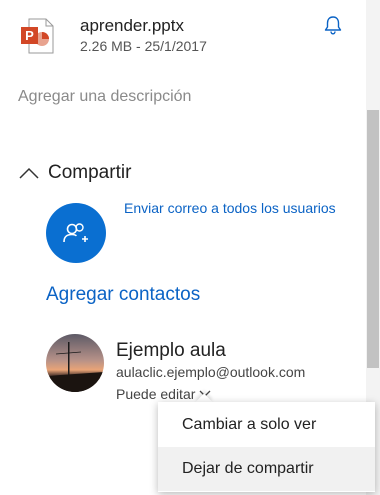  Describe the element at coordinates (266, 469) in the screenshot. I see `menu-item-stop-sharing: Dejar de compartir` at that location.